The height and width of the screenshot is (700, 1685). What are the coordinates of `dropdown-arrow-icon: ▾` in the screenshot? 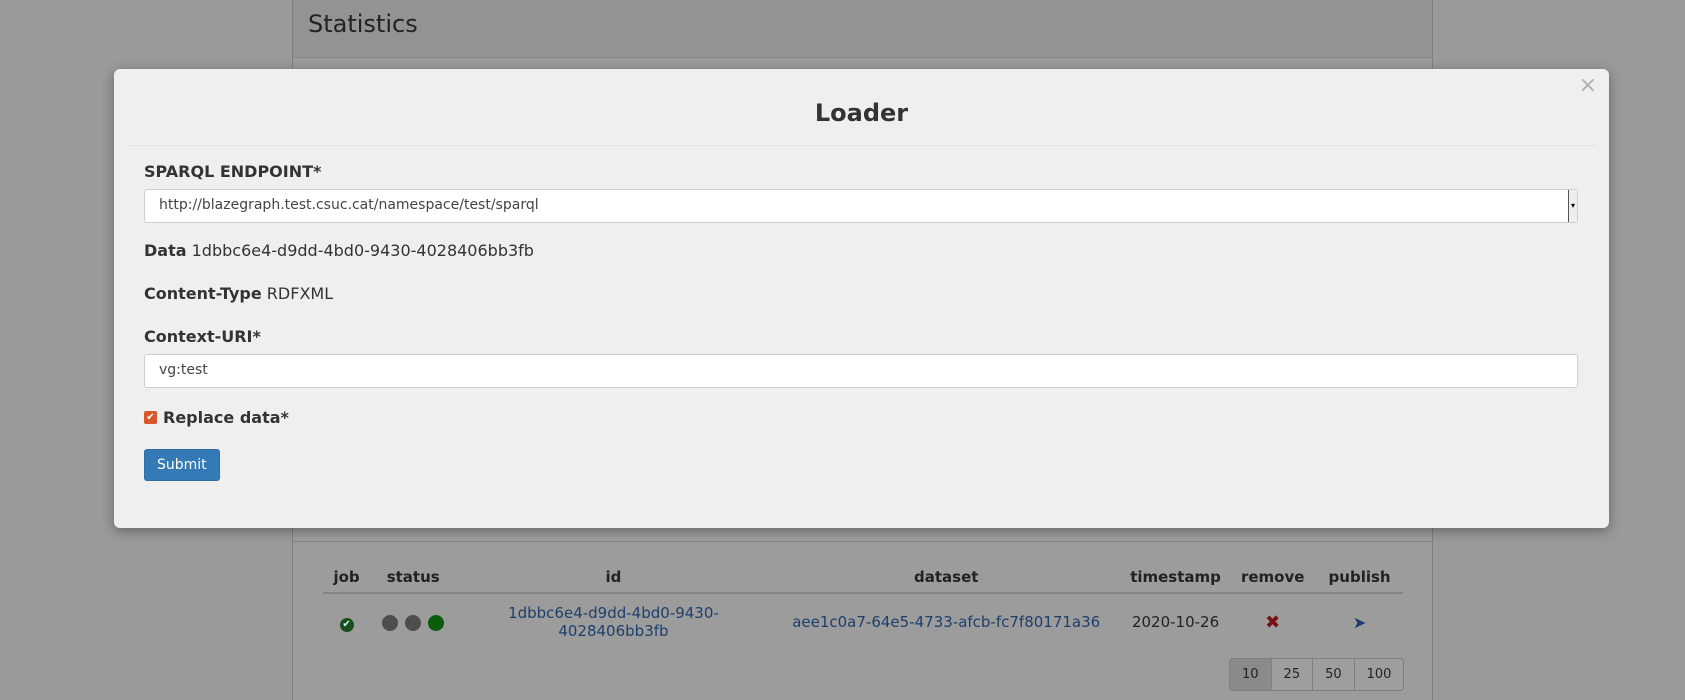 It's located at (1572, 206).